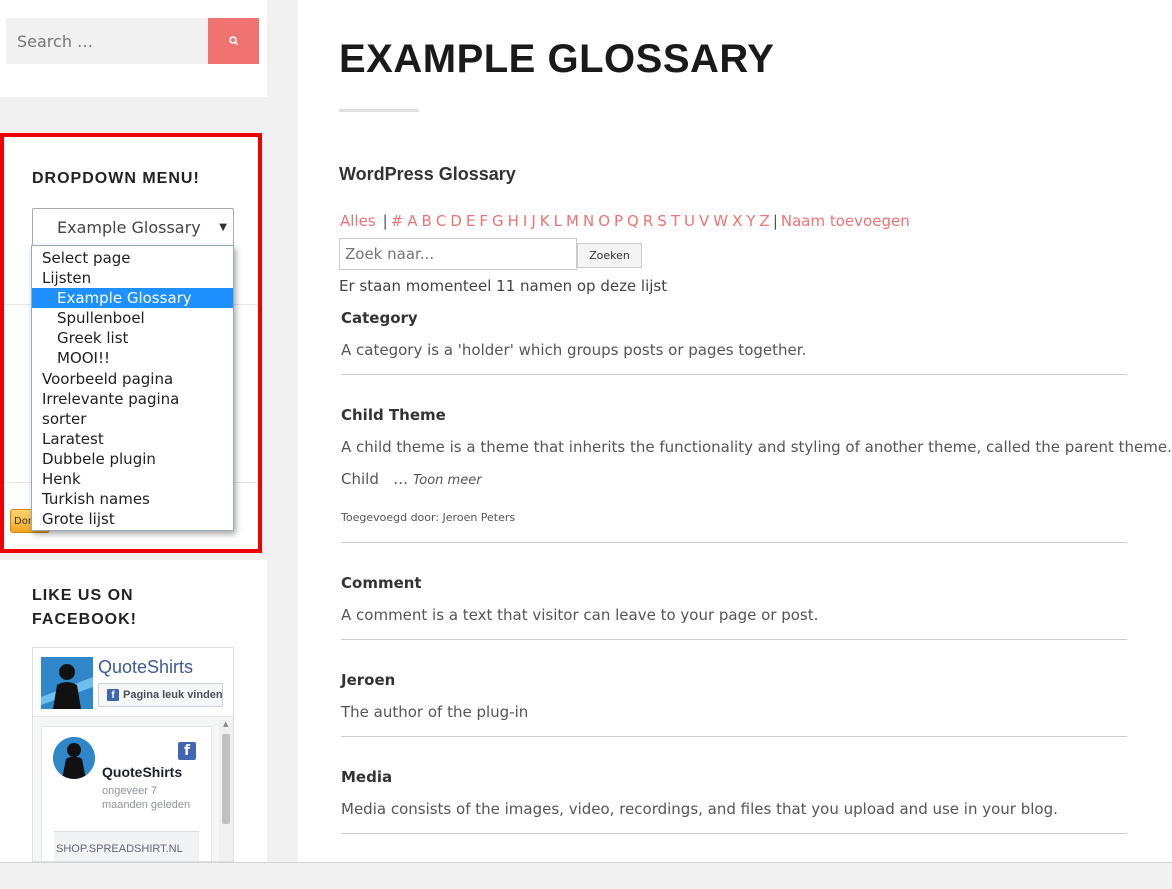  What do you see at coordinates (737, 221) in the screenshot?
I see `nav-letter-link: X` at bounding box center [737, 221].